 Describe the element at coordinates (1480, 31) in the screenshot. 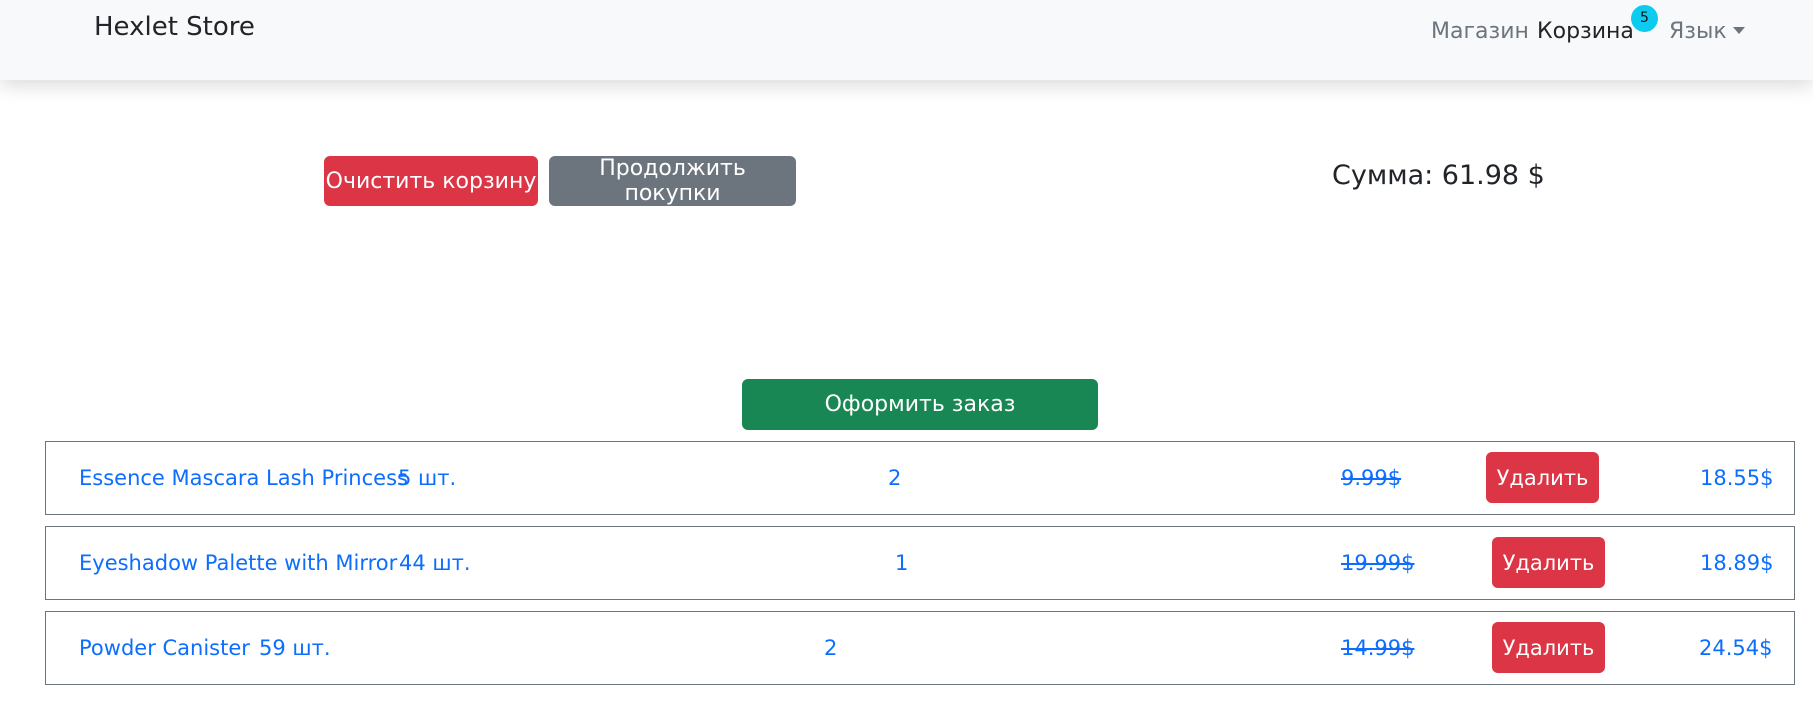

I see `nav-link-shop: Магазин` at that location.